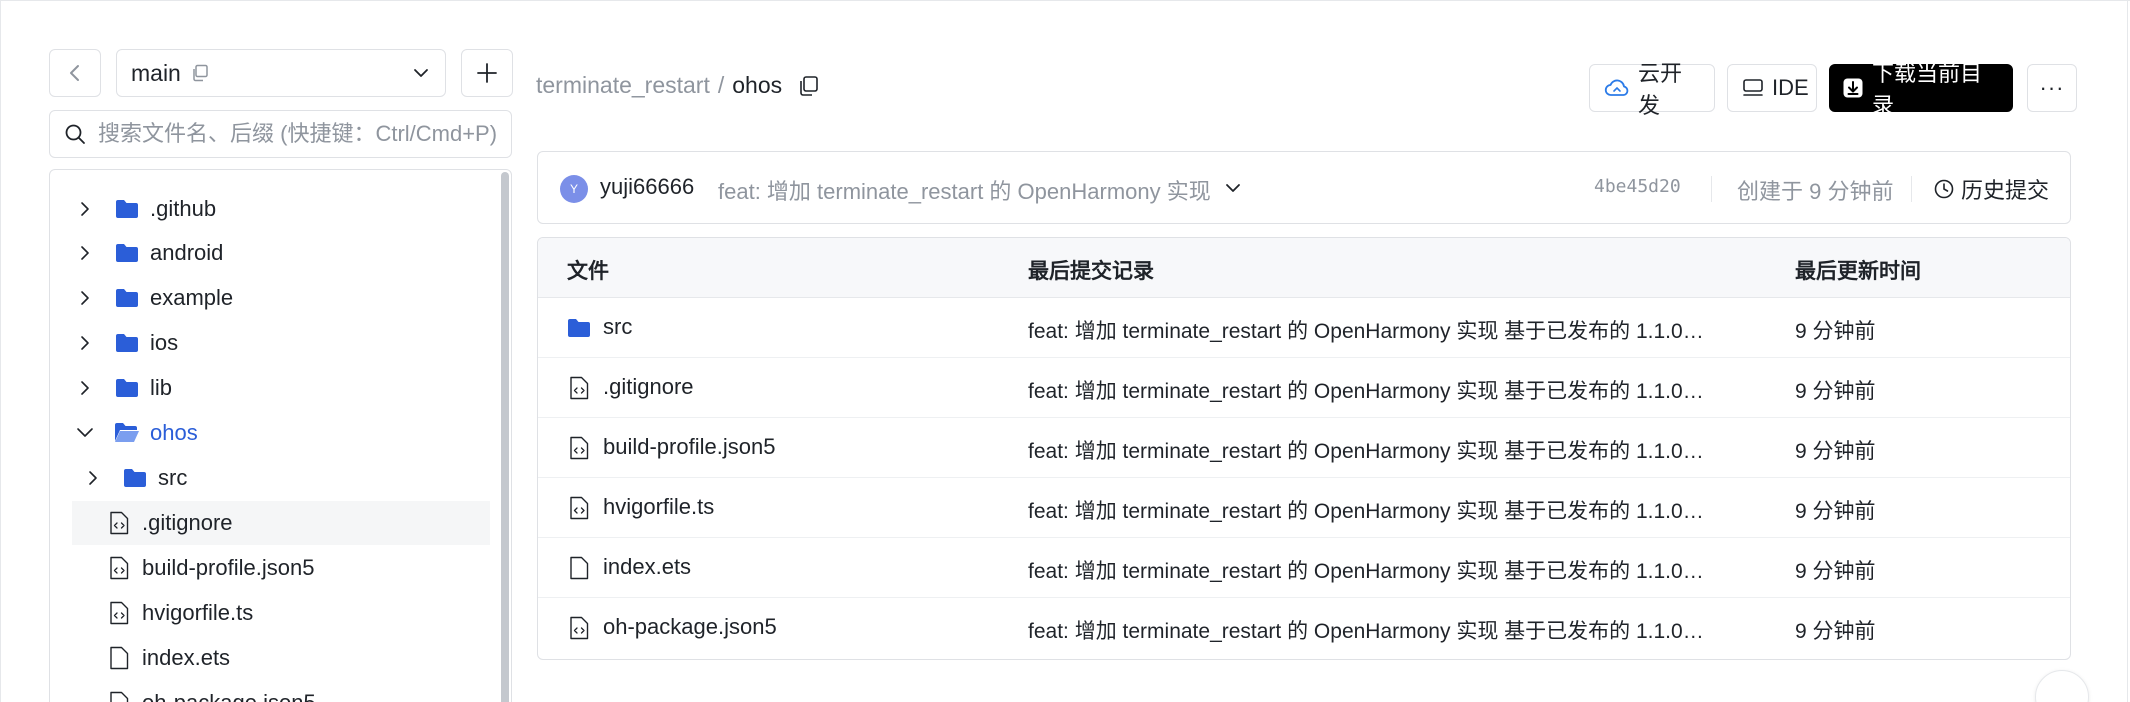 The width and height of the screenshot is (2130, 702). I want to click on avatar: Y, so click(574, 189).